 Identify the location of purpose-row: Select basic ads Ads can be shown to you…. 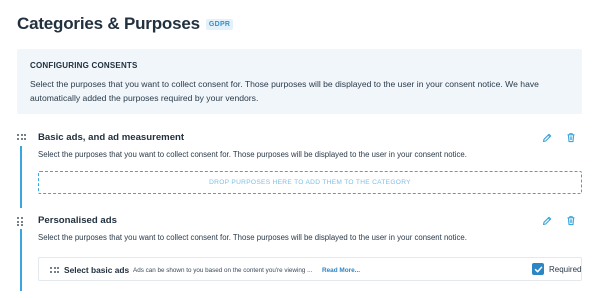
(310, 269).